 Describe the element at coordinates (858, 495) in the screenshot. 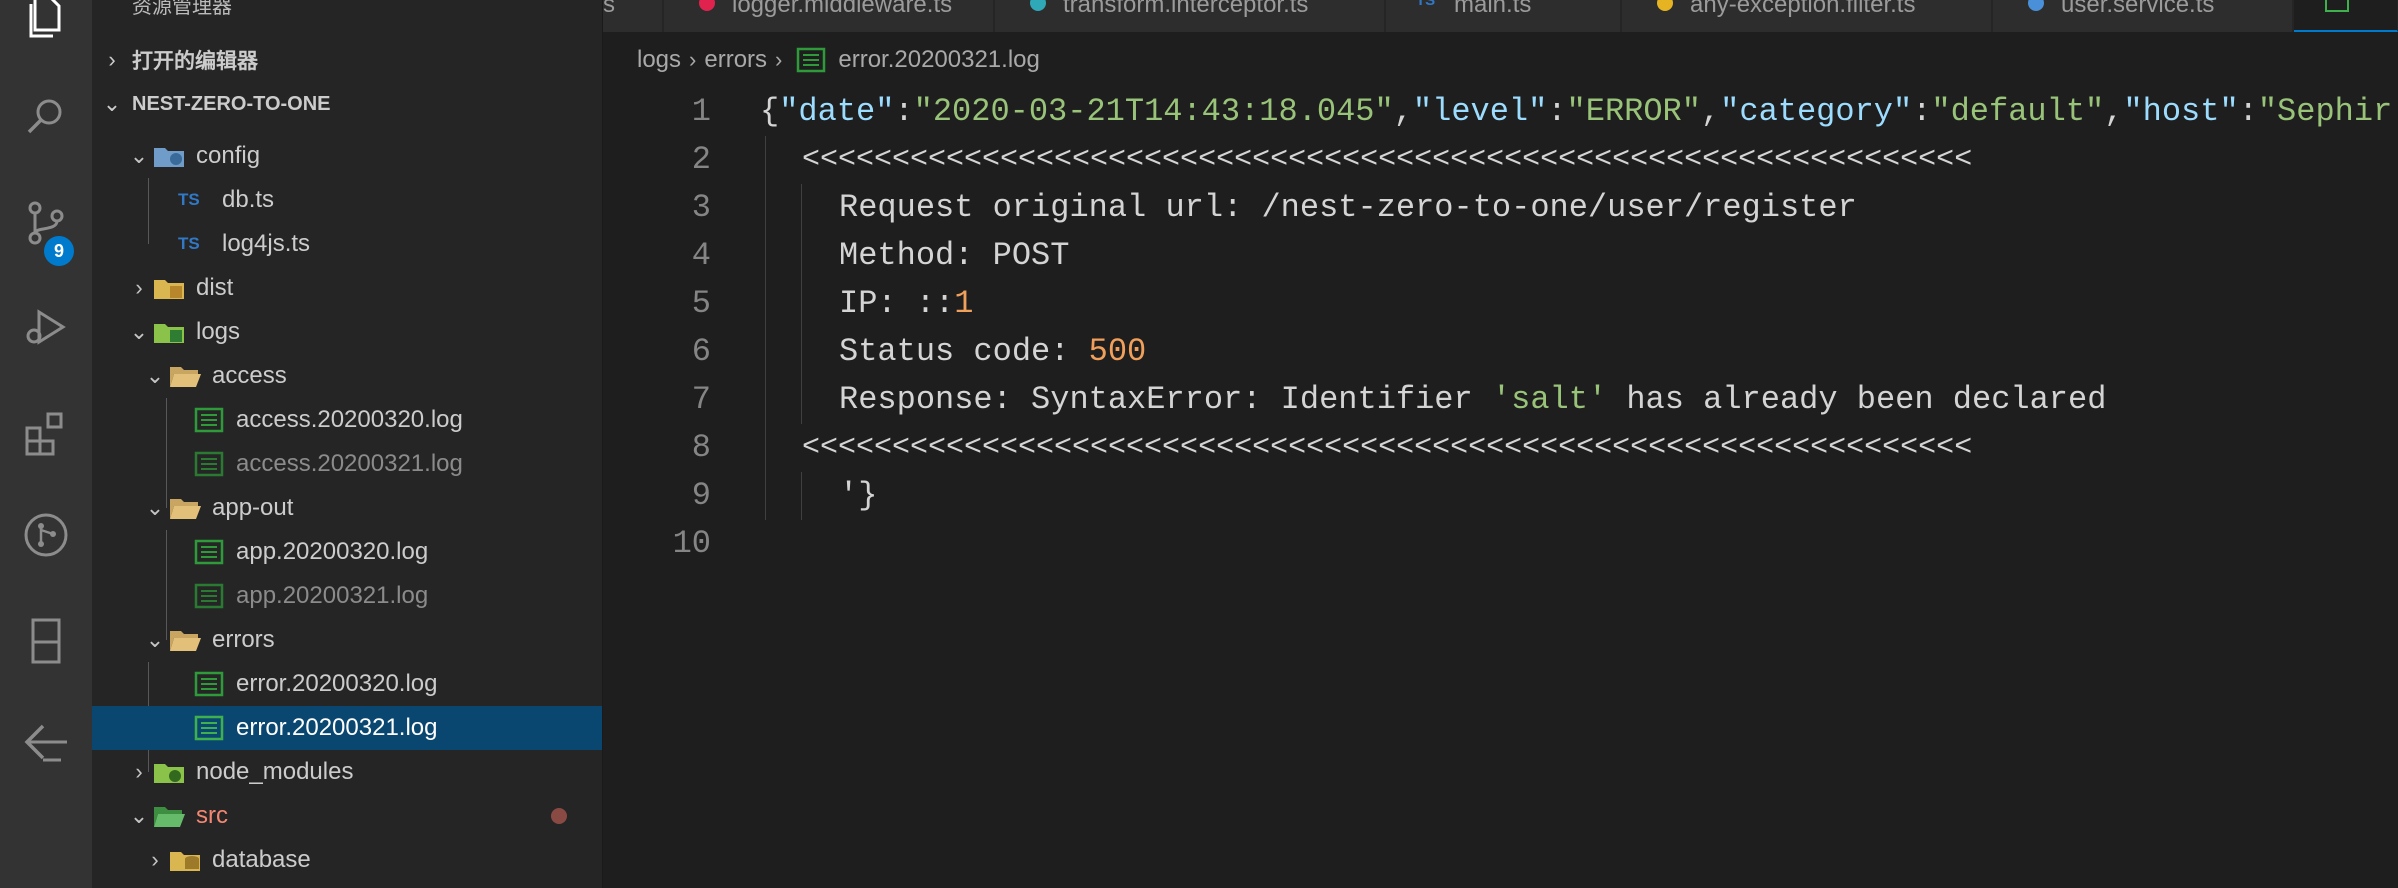

I see `code-line-9: '}` at that location.